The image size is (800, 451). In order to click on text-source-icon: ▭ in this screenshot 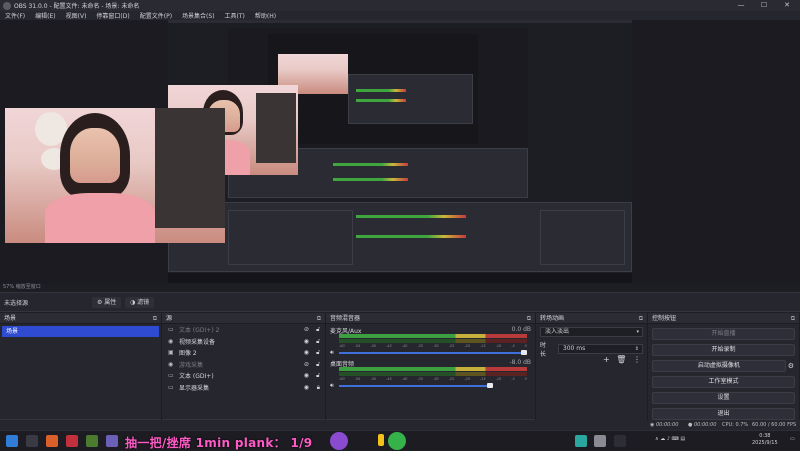, I will do `click(171, 330)`.